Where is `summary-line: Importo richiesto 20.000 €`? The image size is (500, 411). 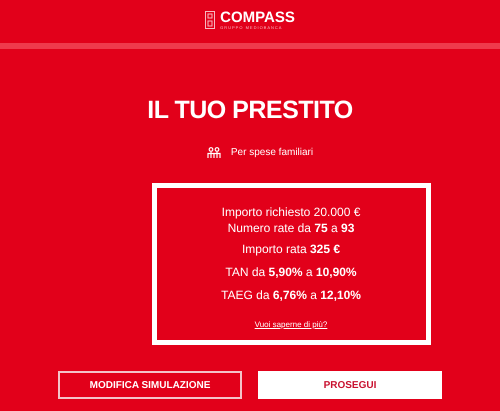 summary-line: Importo richiesto 20.000 € is located at coordinates (291, 212).